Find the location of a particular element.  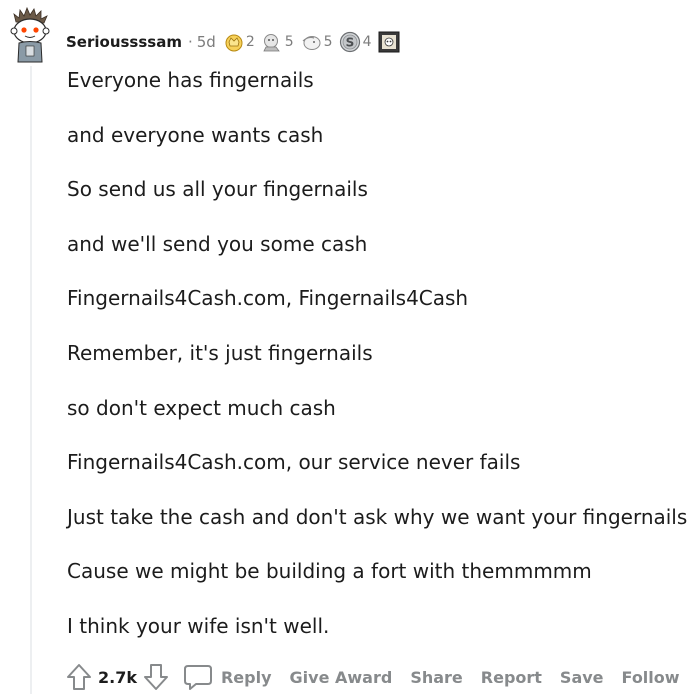

downvote-arrow-icon is located at coordinates (155, 677).